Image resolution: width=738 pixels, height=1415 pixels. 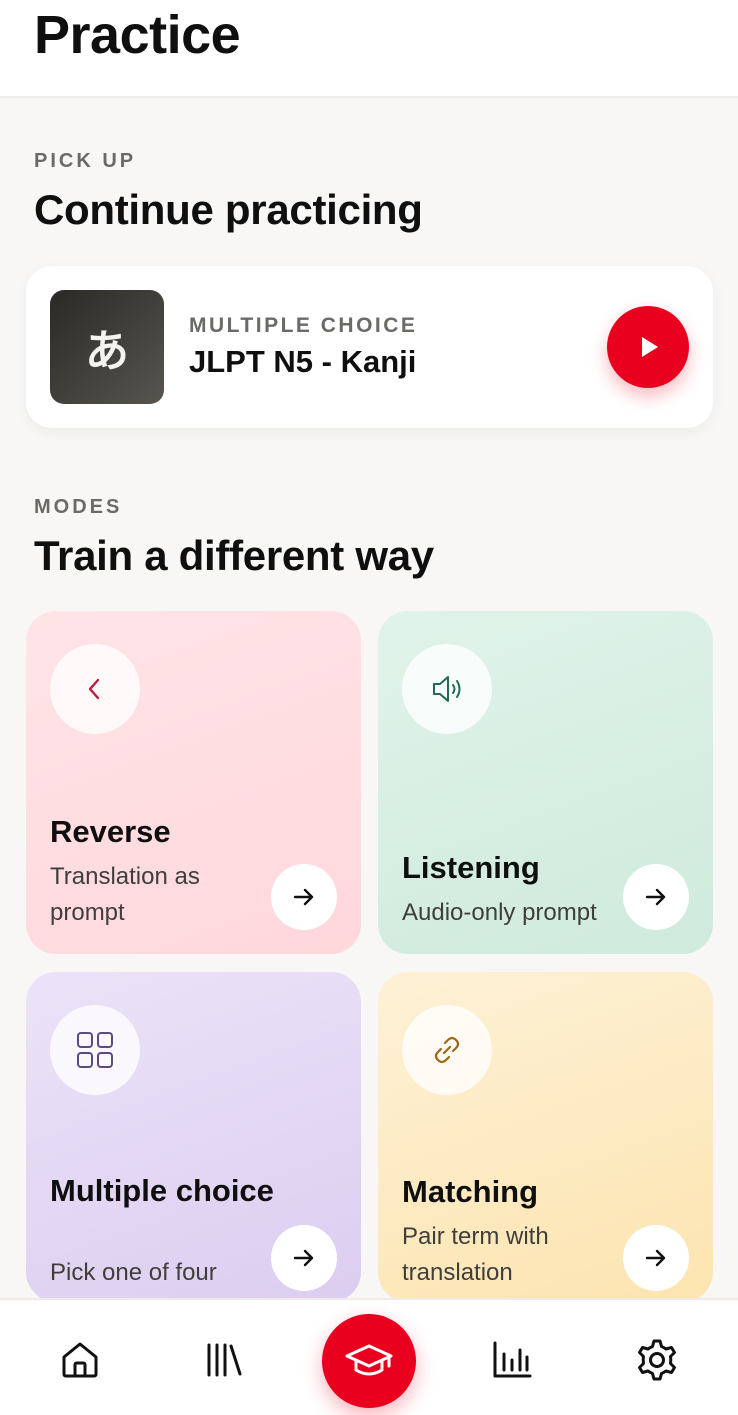 I want to click on chevron-left-icon, so click(x=94, y=689).